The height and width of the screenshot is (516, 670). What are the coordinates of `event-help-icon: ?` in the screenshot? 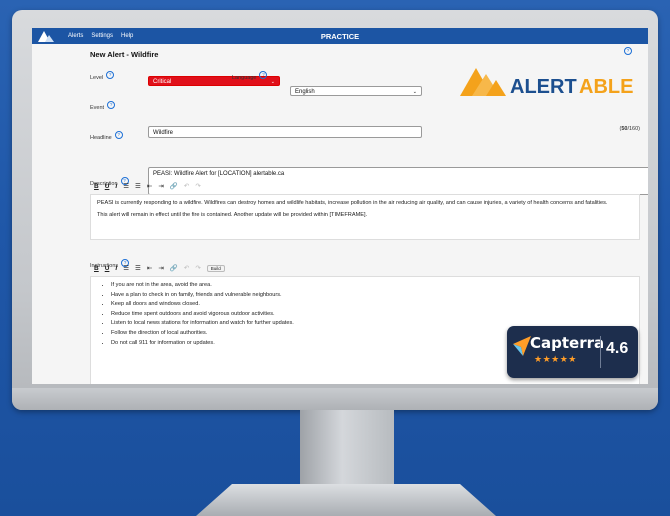 It's located at (111, 104).